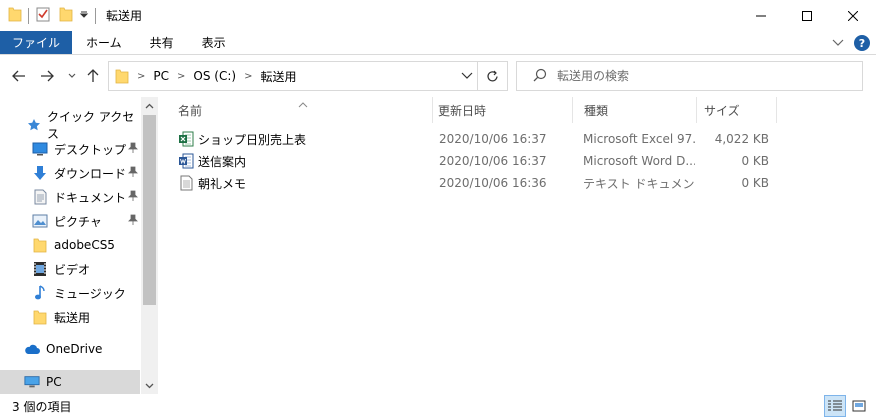  Describe the element at coordinates (540, 76) in the screenshot. I see `search-icon` at that location.